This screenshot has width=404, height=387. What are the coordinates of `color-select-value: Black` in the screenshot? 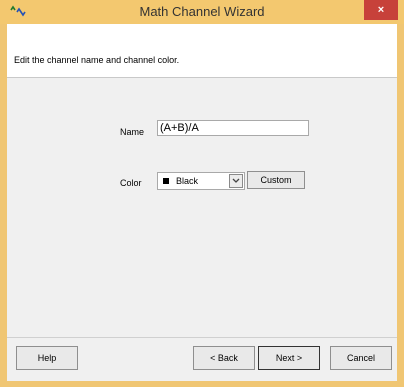 It's located at (187, 181).